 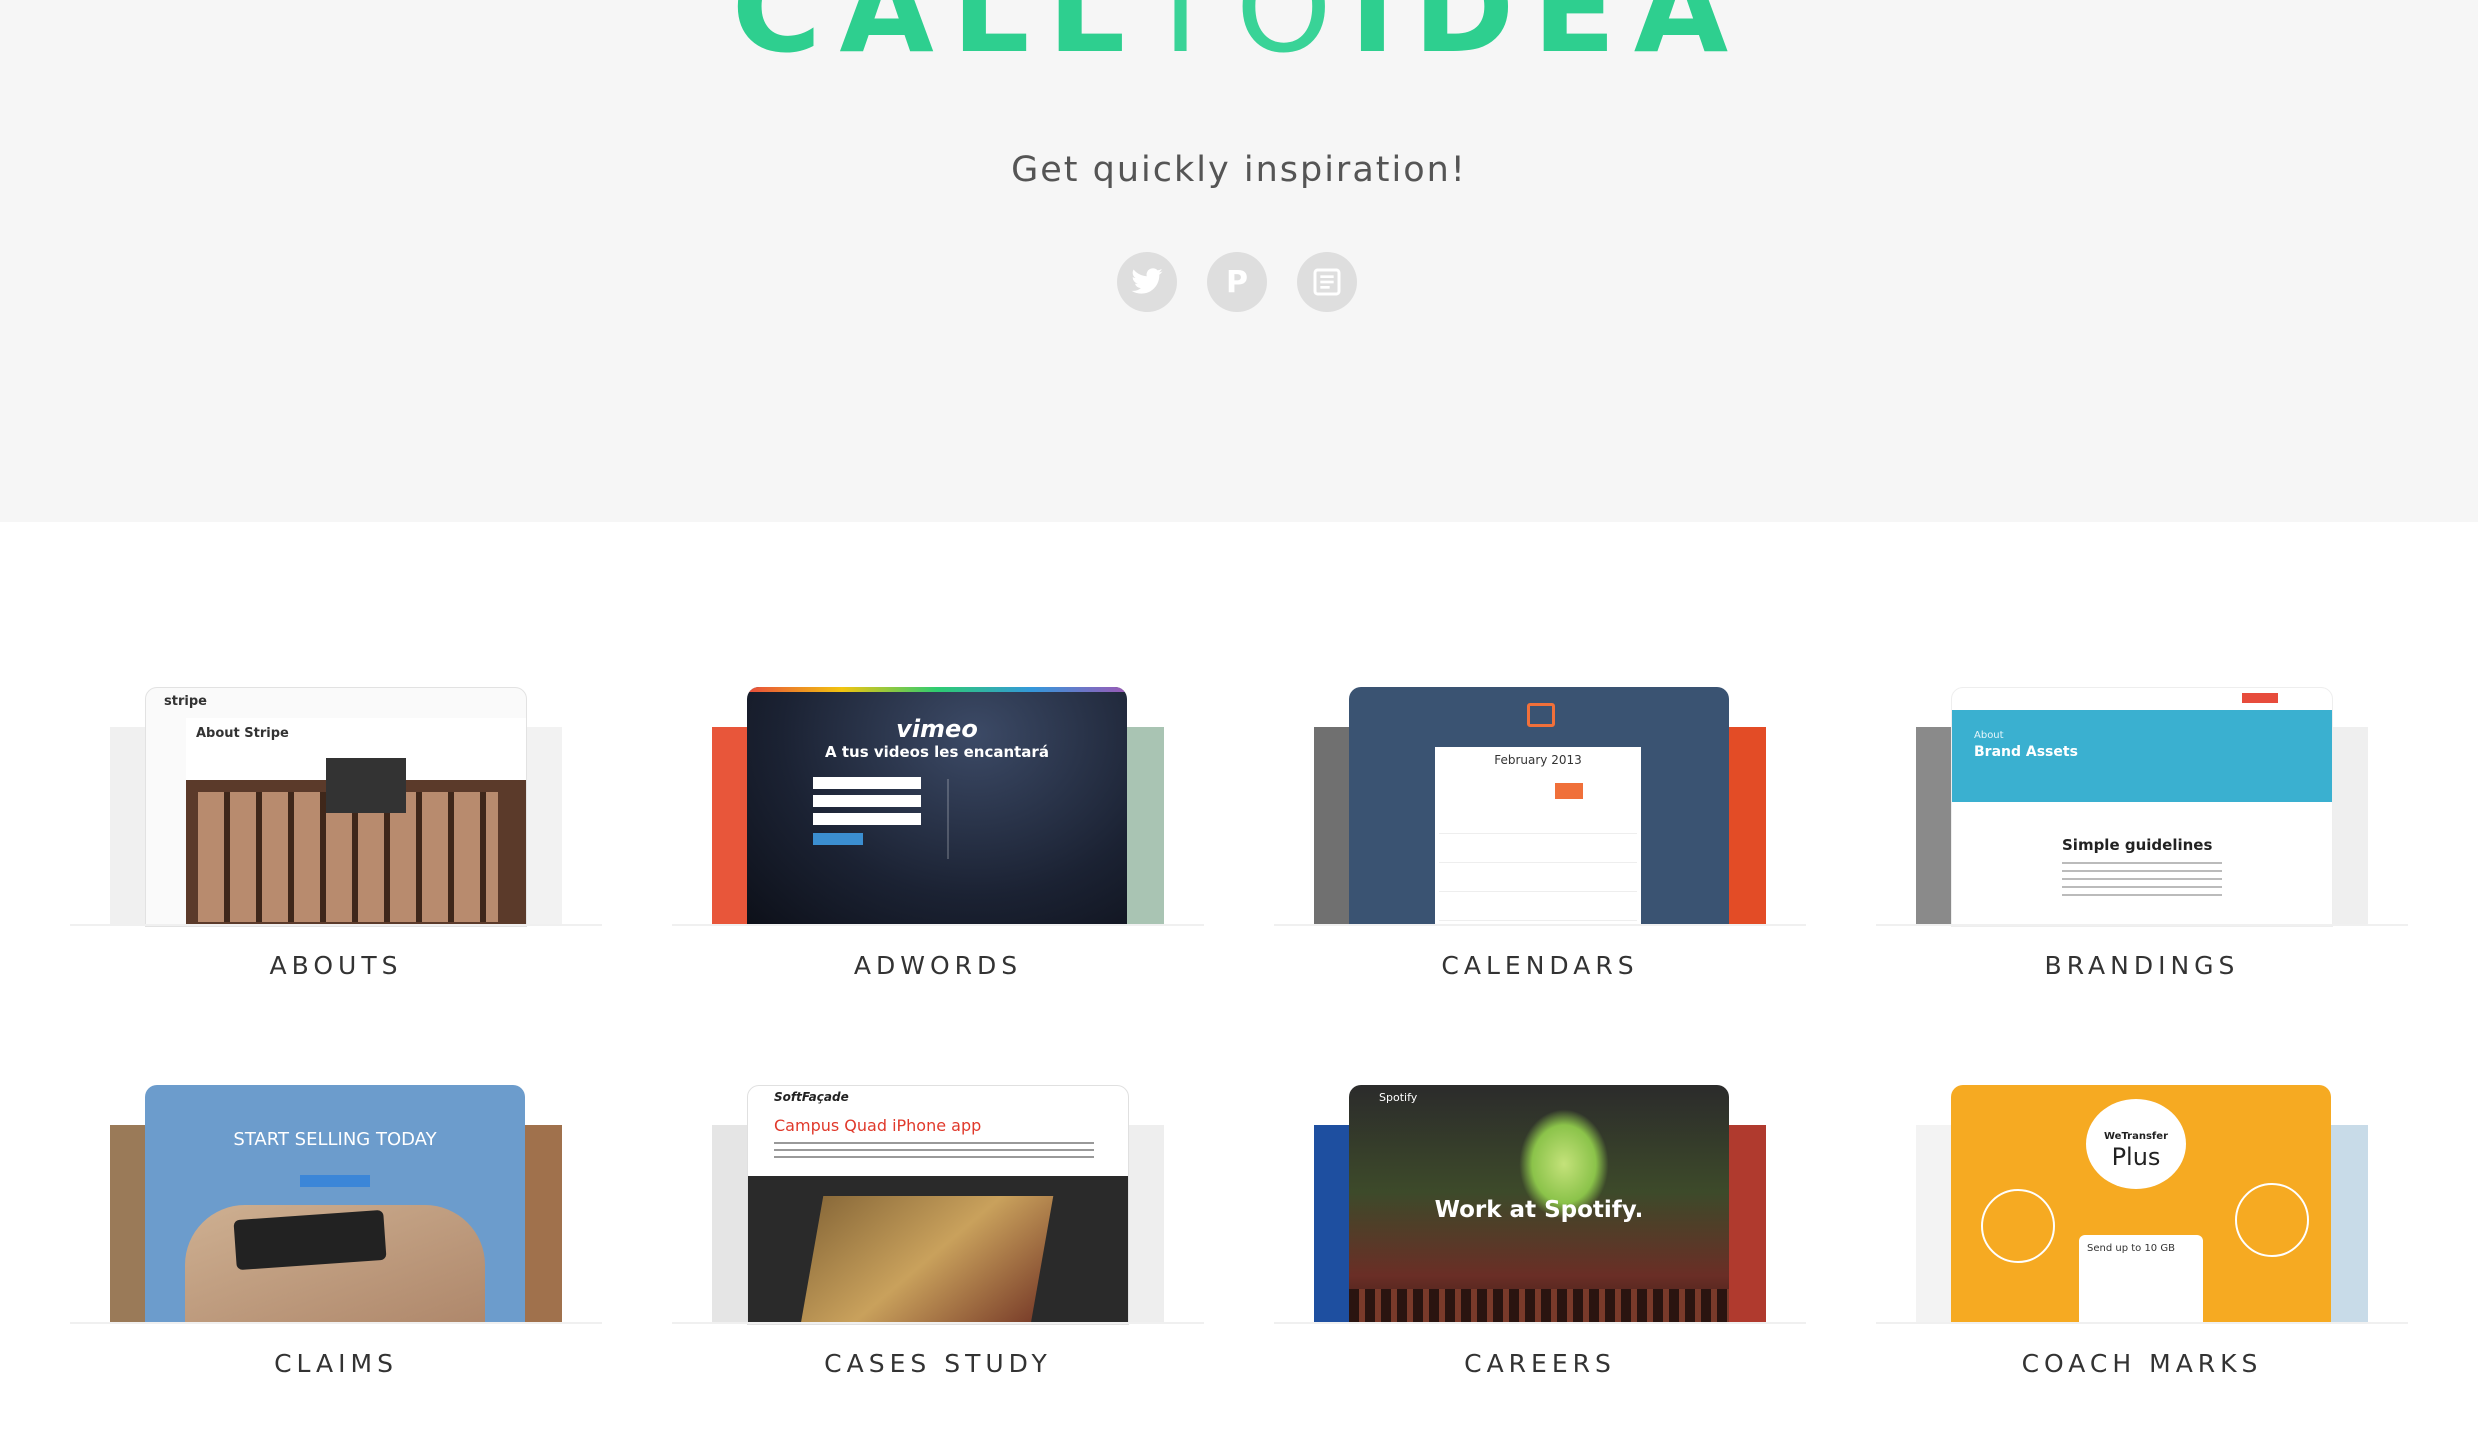 I want to click on logo-part-idea: IDEA, so click(x=1548, y=40).